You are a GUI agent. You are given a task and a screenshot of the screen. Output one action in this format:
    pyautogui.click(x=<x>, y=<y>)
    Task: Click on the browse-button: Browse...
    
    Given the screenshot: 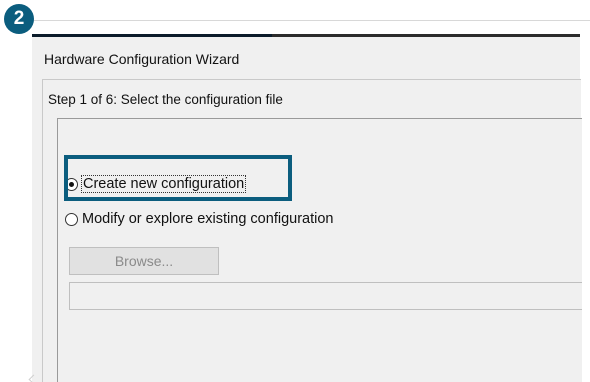 What is the action you would take?
    pyautogui.click(x=144, y=261)
    